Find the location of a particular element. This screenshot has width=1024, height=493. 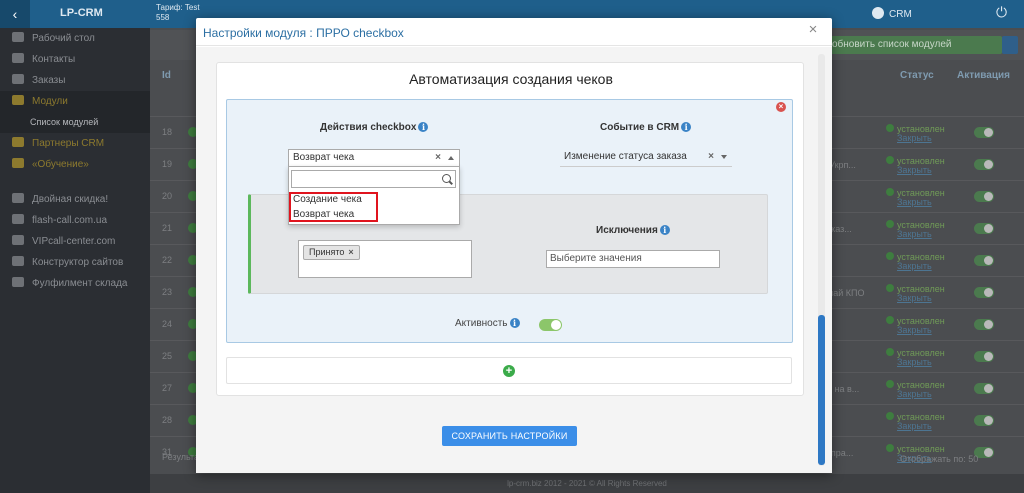

row-id: 22 is located at coordinates (167, 260).